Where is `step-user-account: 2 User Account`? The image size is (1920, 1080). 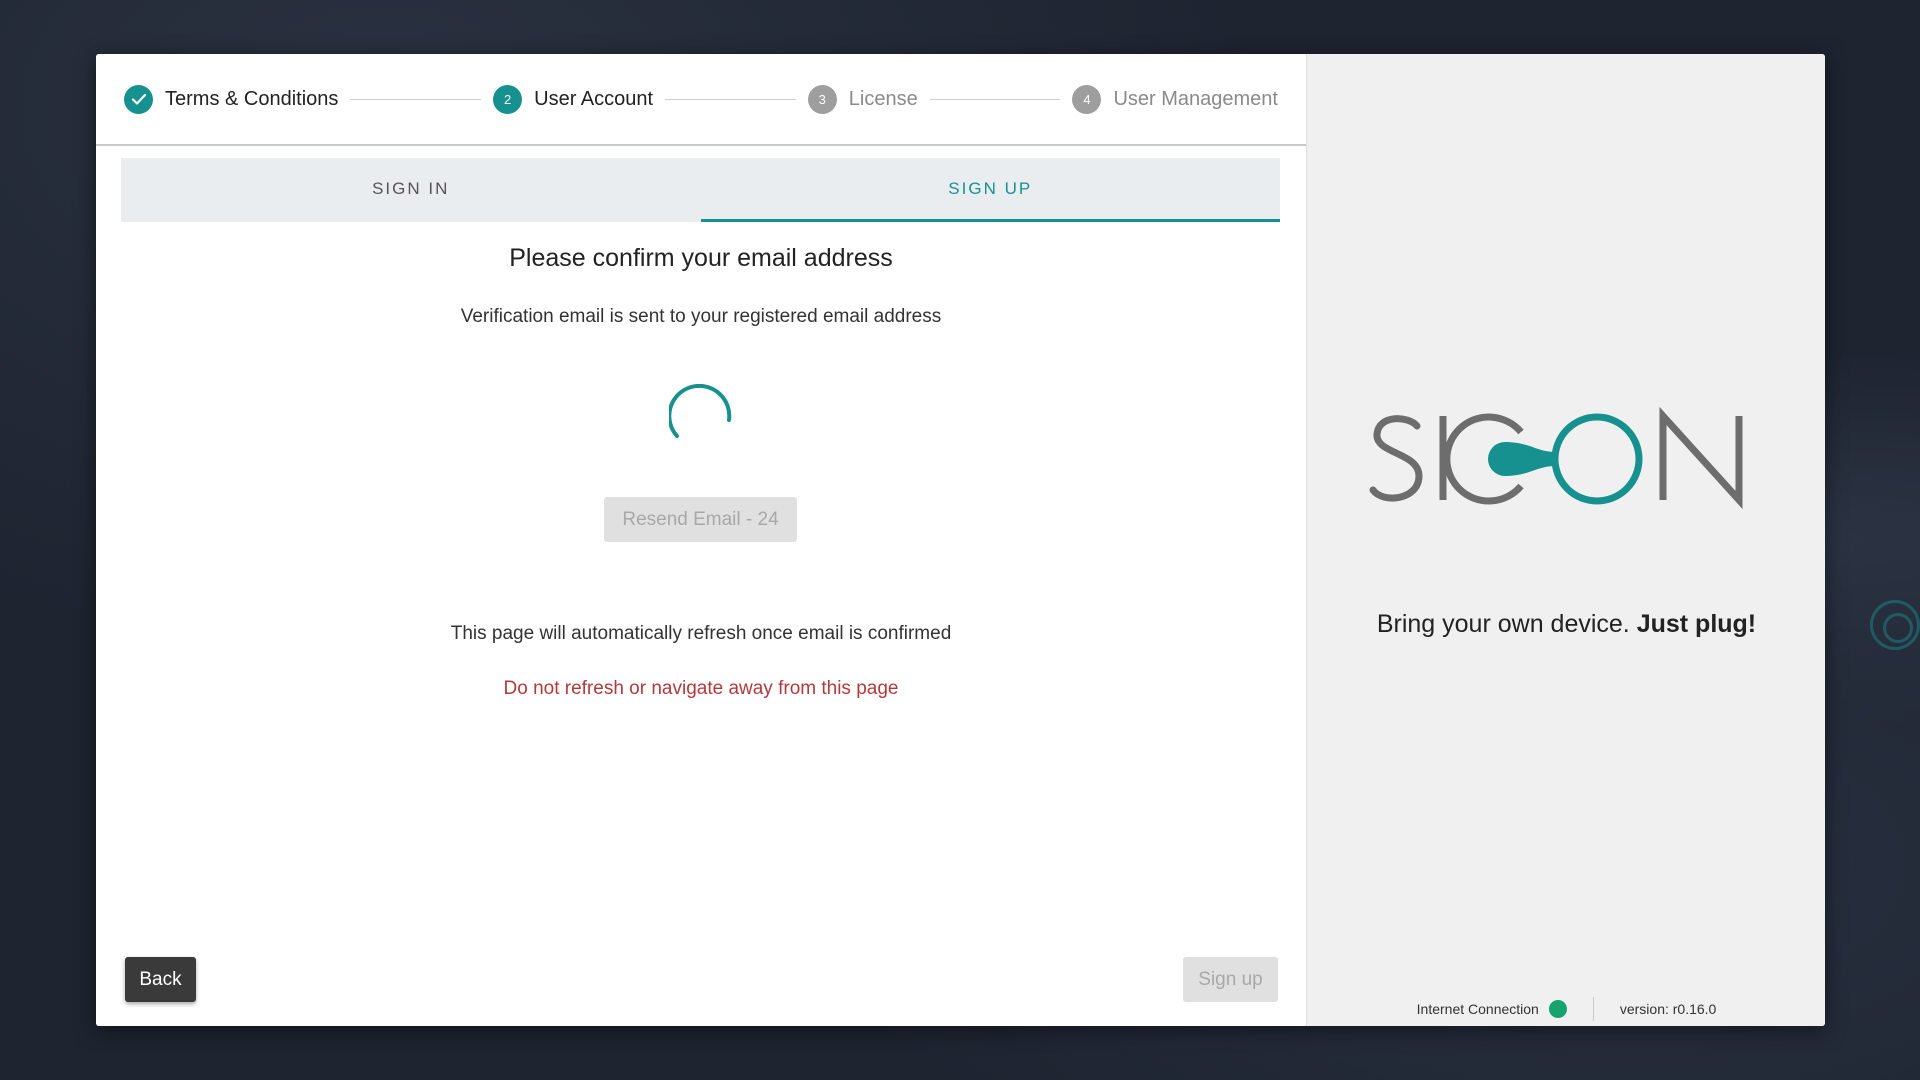 step-user-account: 2 User Account is located at coordinates (573, 99).